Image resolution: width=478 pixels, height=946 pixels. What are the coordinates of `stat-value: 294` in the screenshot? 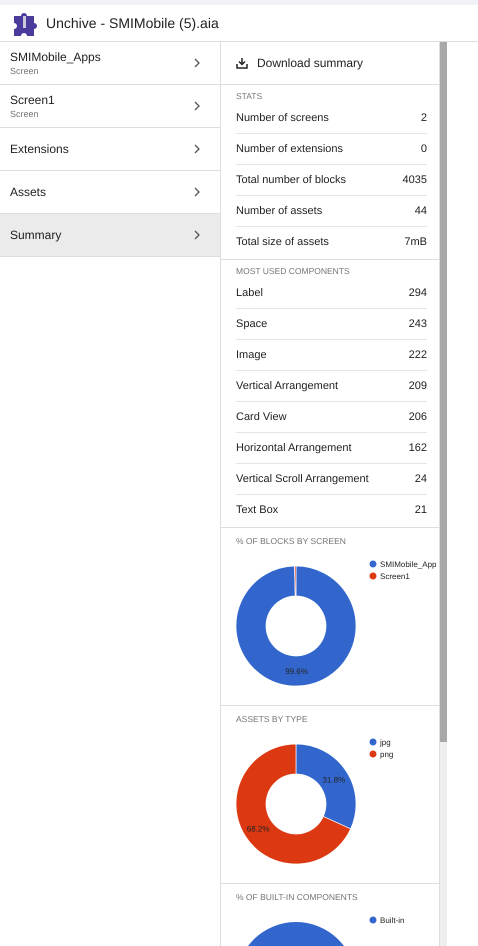 It's located at (417, 293).